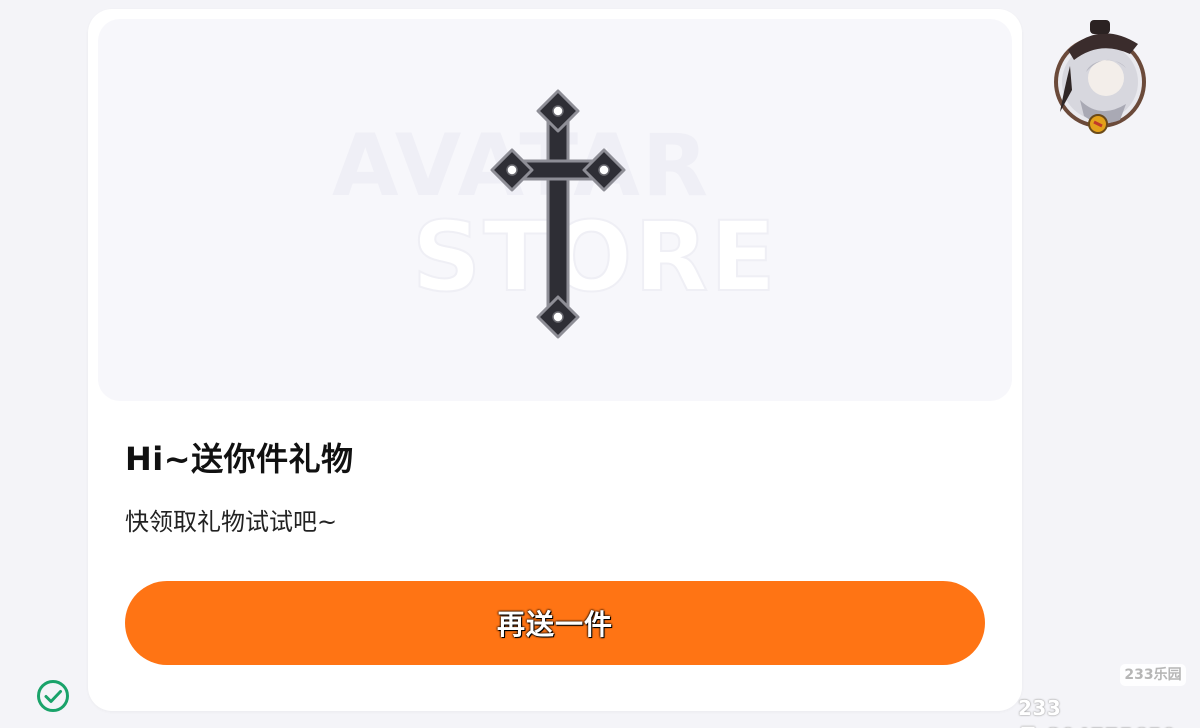 The height and width of the screenshot is (728, 1200). What do you see at coordinates (231, 522) in the screenshot?
I see `gift-subtitle: 快领取礼物试试吧~` at bounding box center [231, 522].